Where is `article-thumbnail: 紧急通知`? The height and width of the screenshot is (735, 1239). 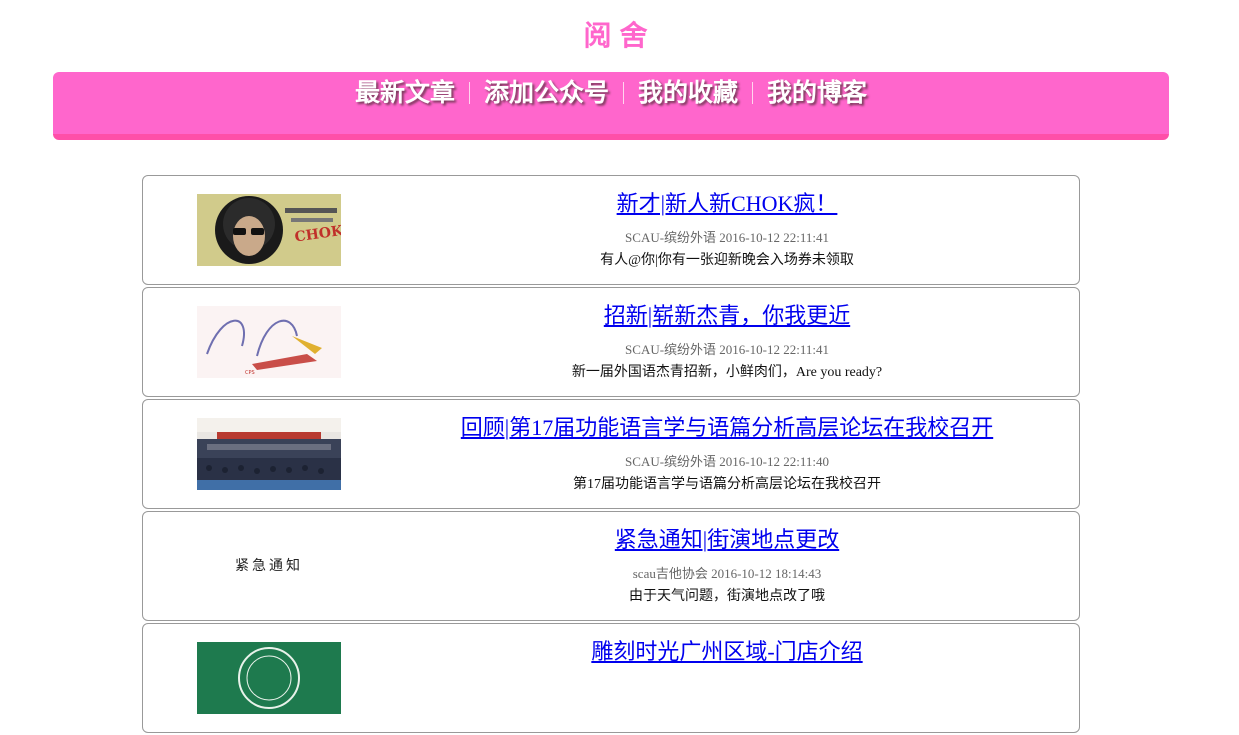 article-thumbnail: 紧急通知 is located at coordinates (269, 566).